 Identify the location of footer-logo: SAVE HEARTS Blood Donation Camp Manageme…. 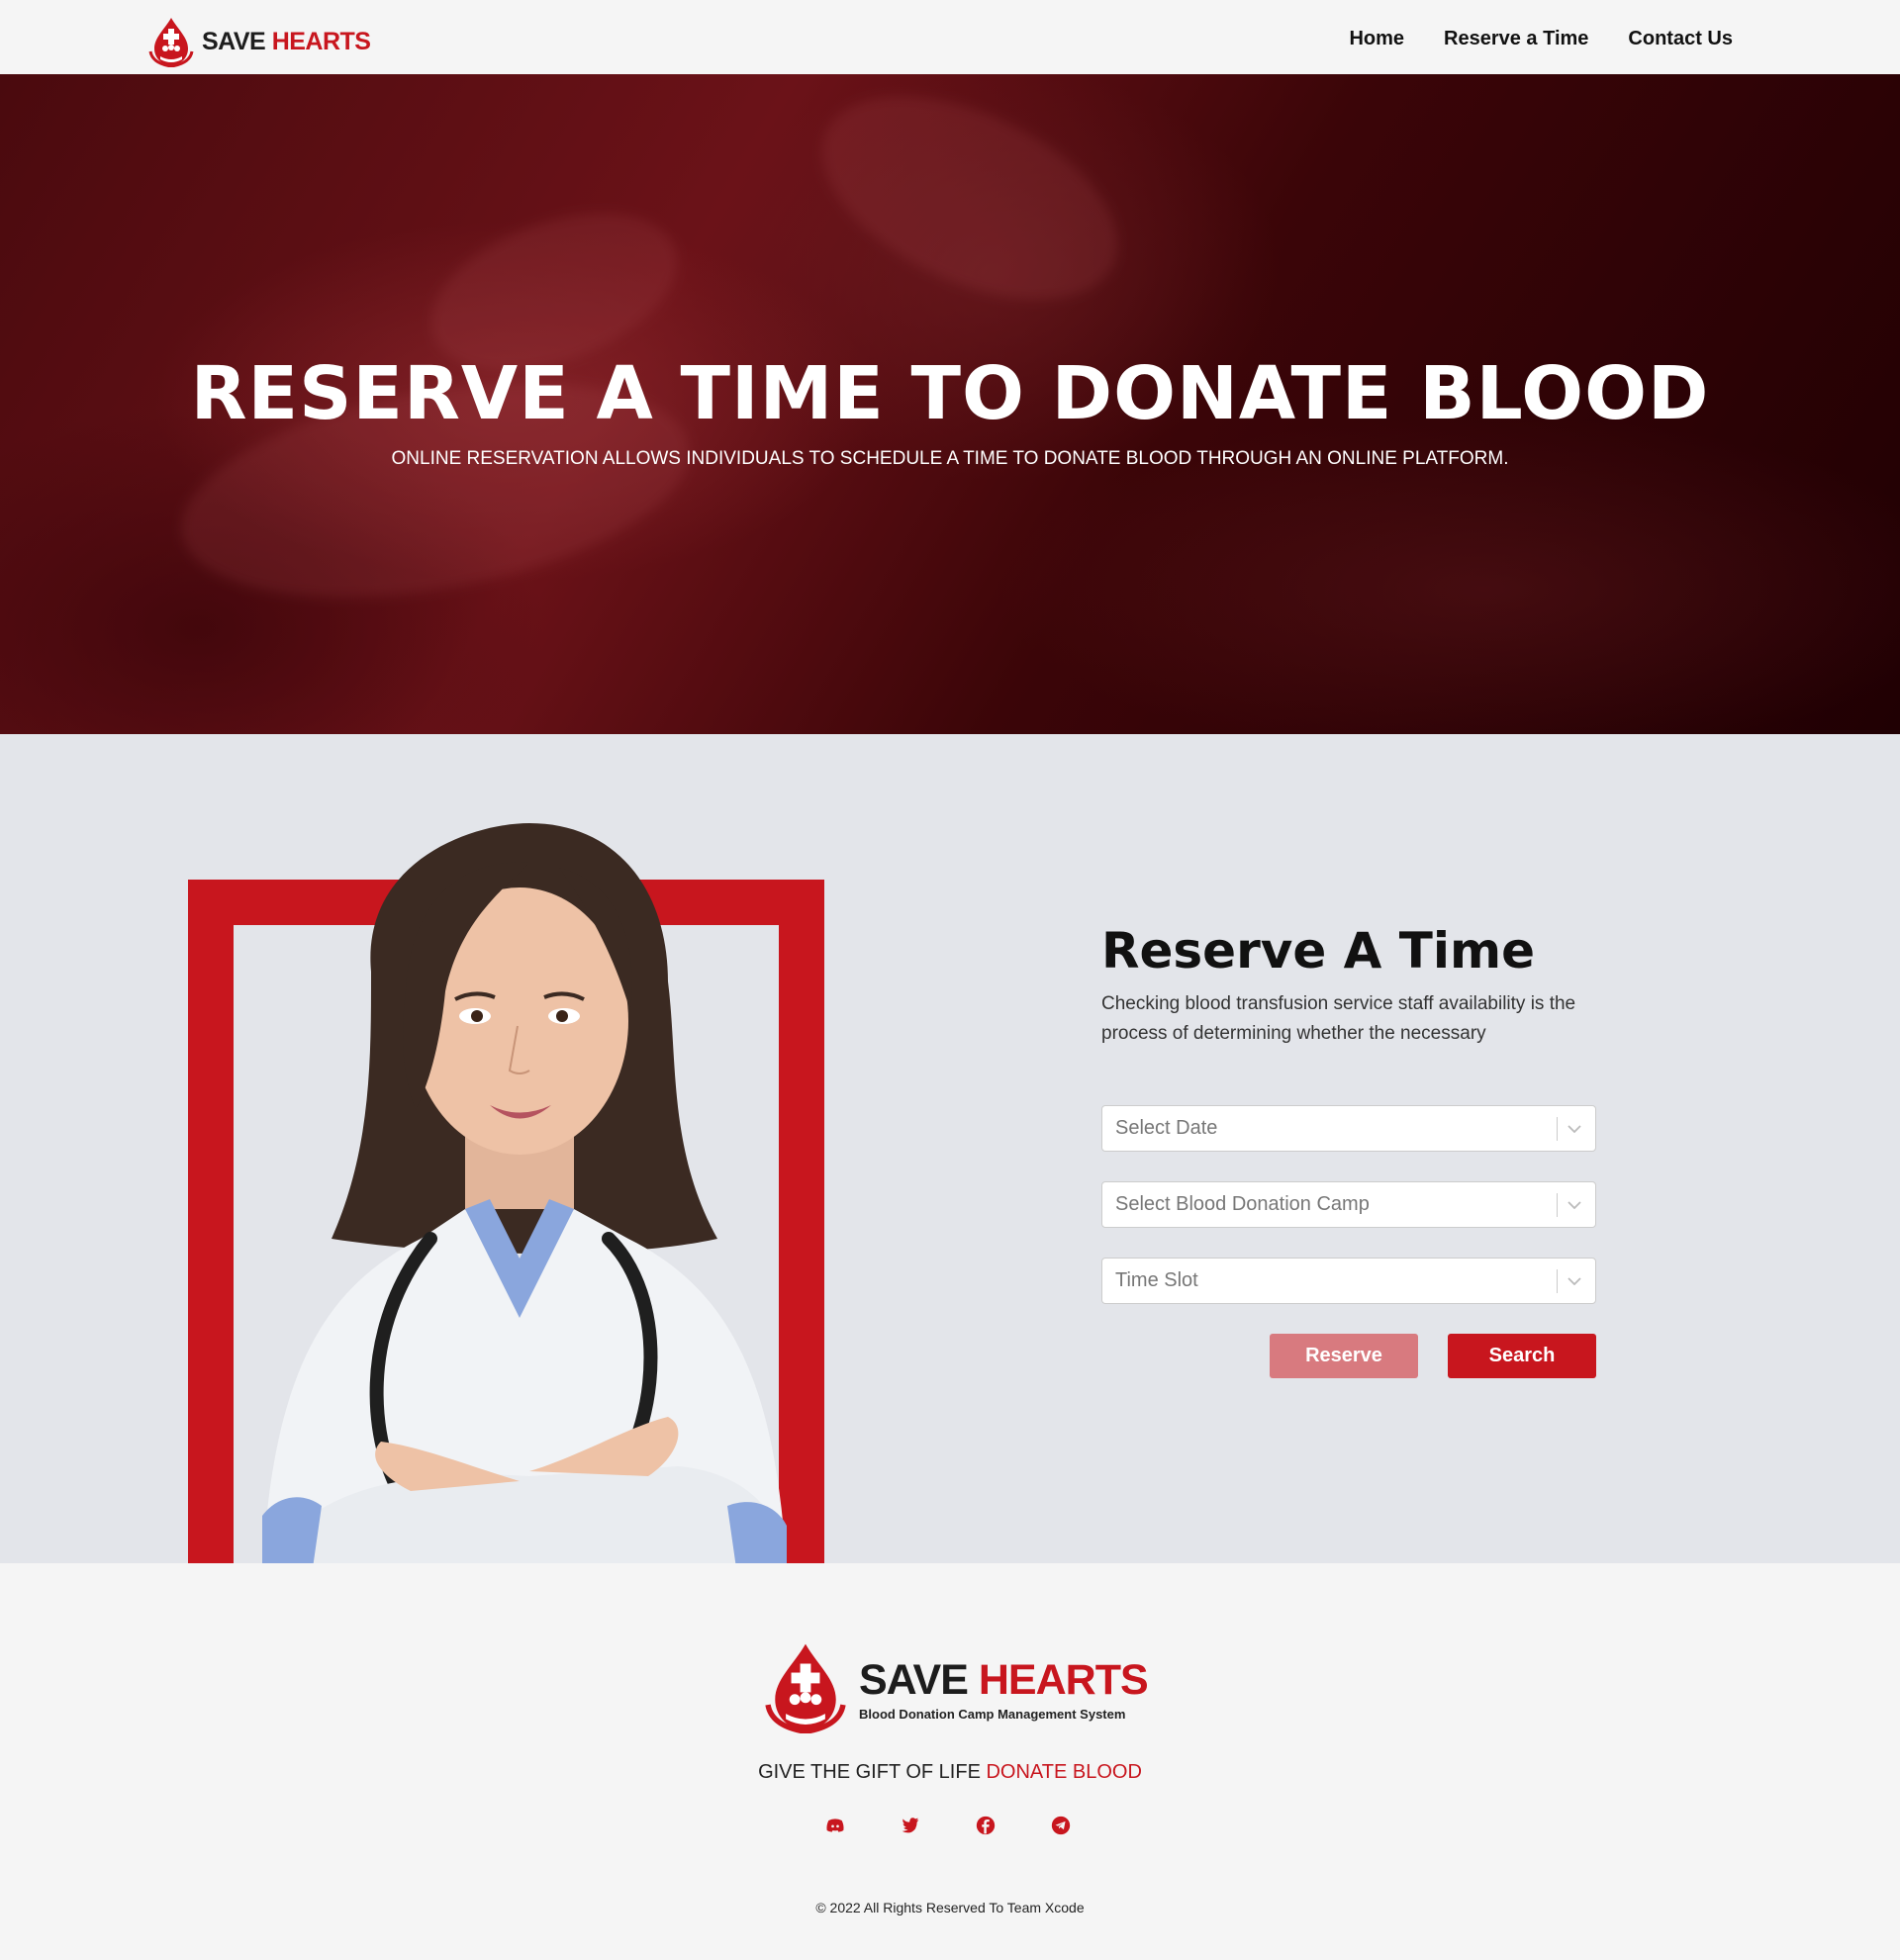
(957, 1686).